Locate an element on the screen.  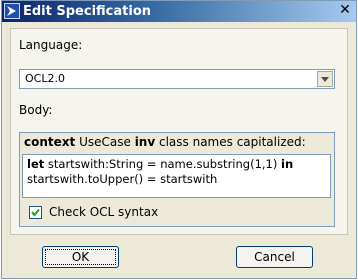
chevron-down-icon is located at coordinates (325, 79).